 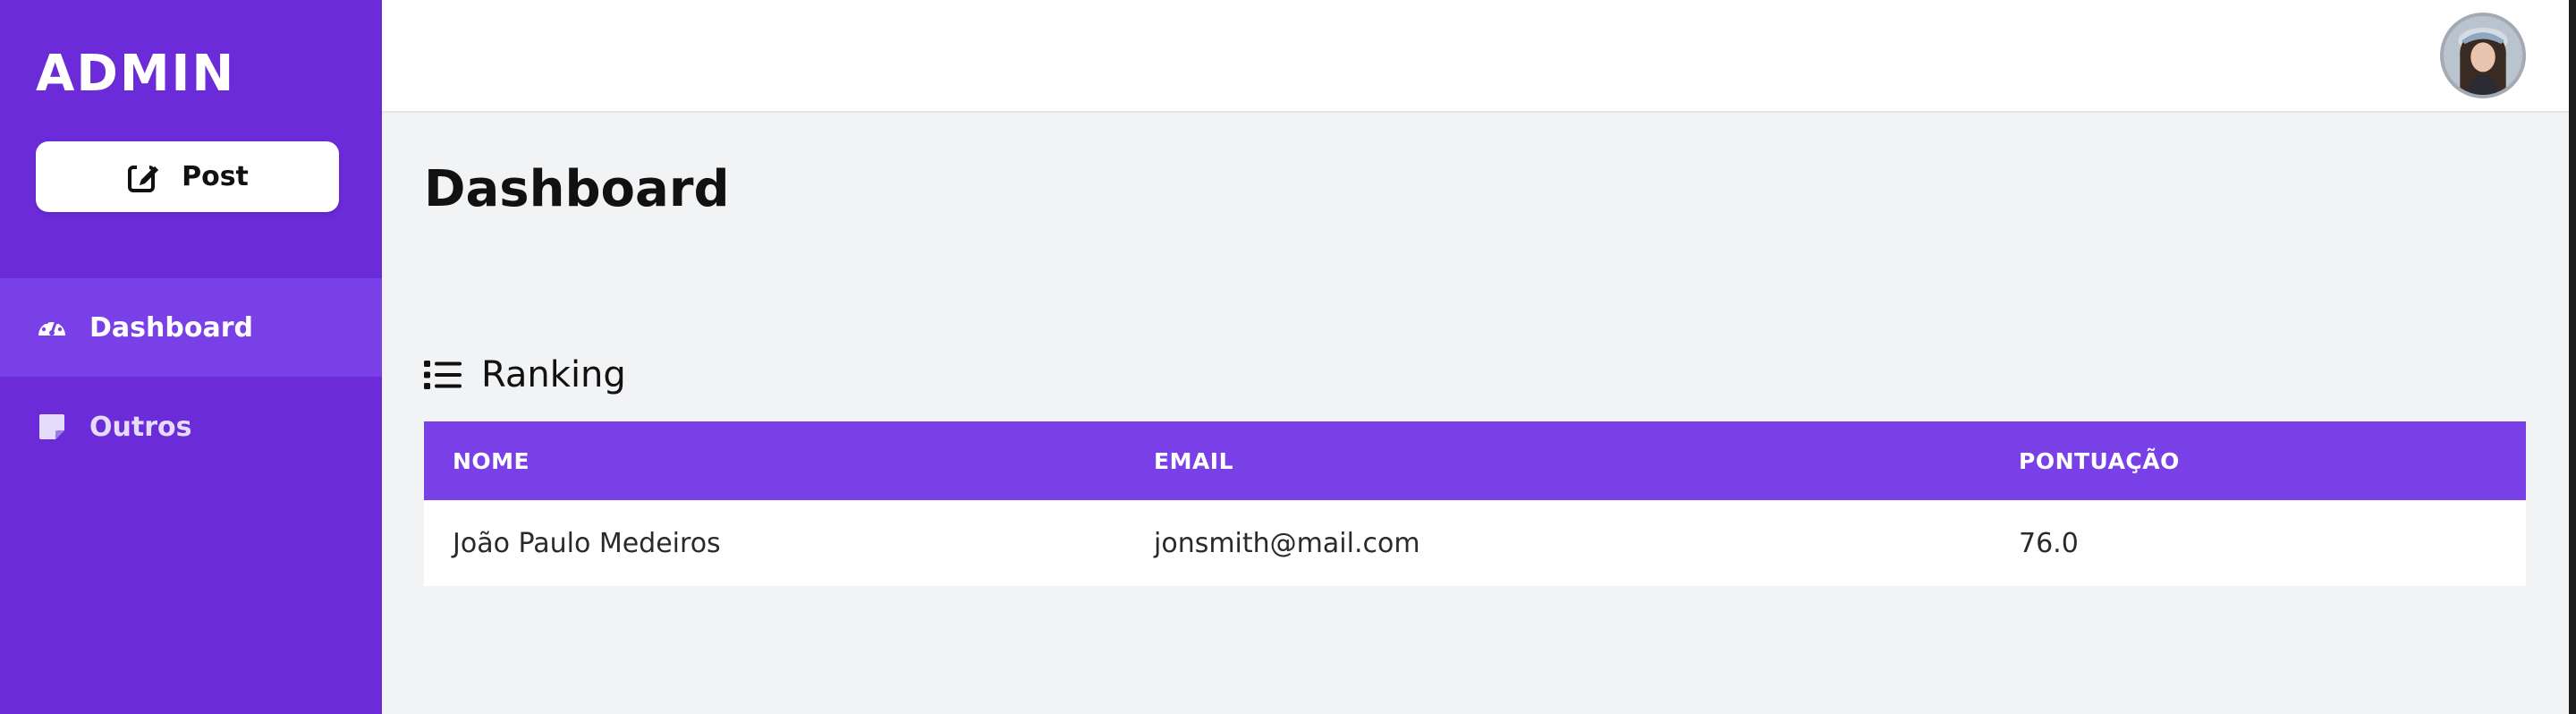 What do you see at coordinates (1479, 56) in the screenshot?
I see `top-header` at bounding box center [1479, 56].